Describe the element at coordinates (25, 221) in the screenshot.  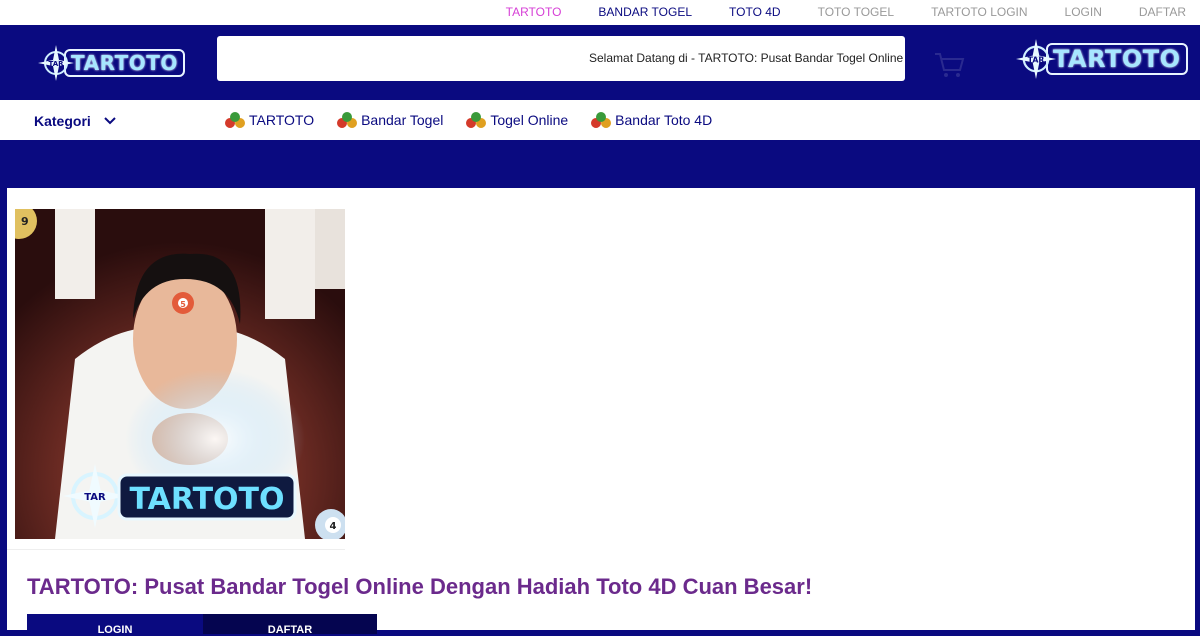
I see `corner-ball-number: 9` at that location.